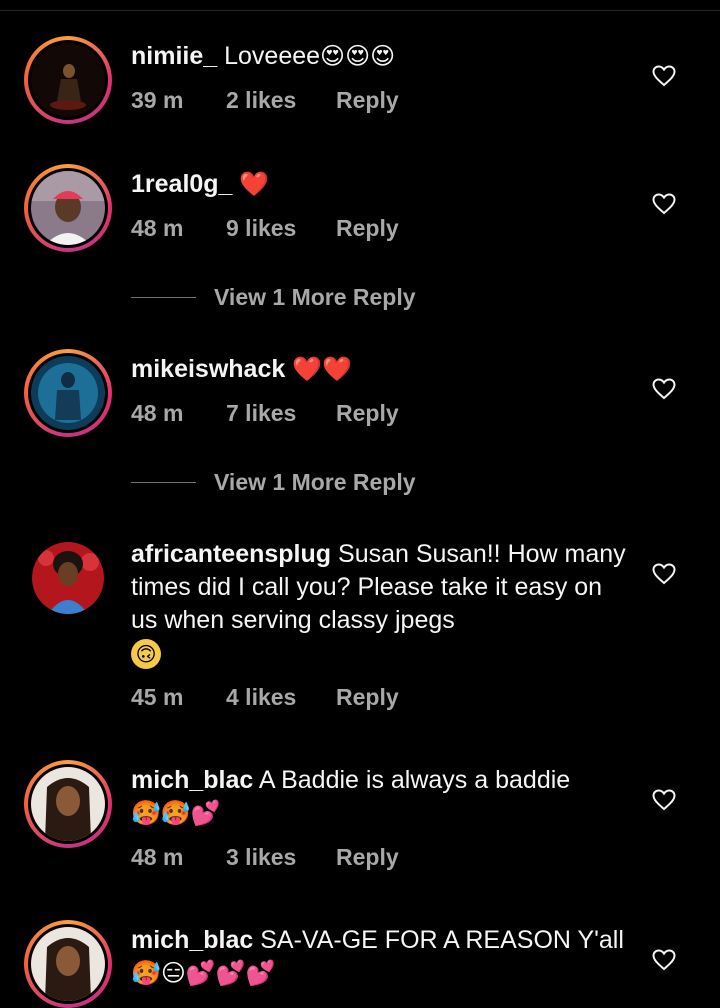 This screenshot has height=1008, width=720. I want to click on comment-emoji: ❤️❤️, so click(322, 369).